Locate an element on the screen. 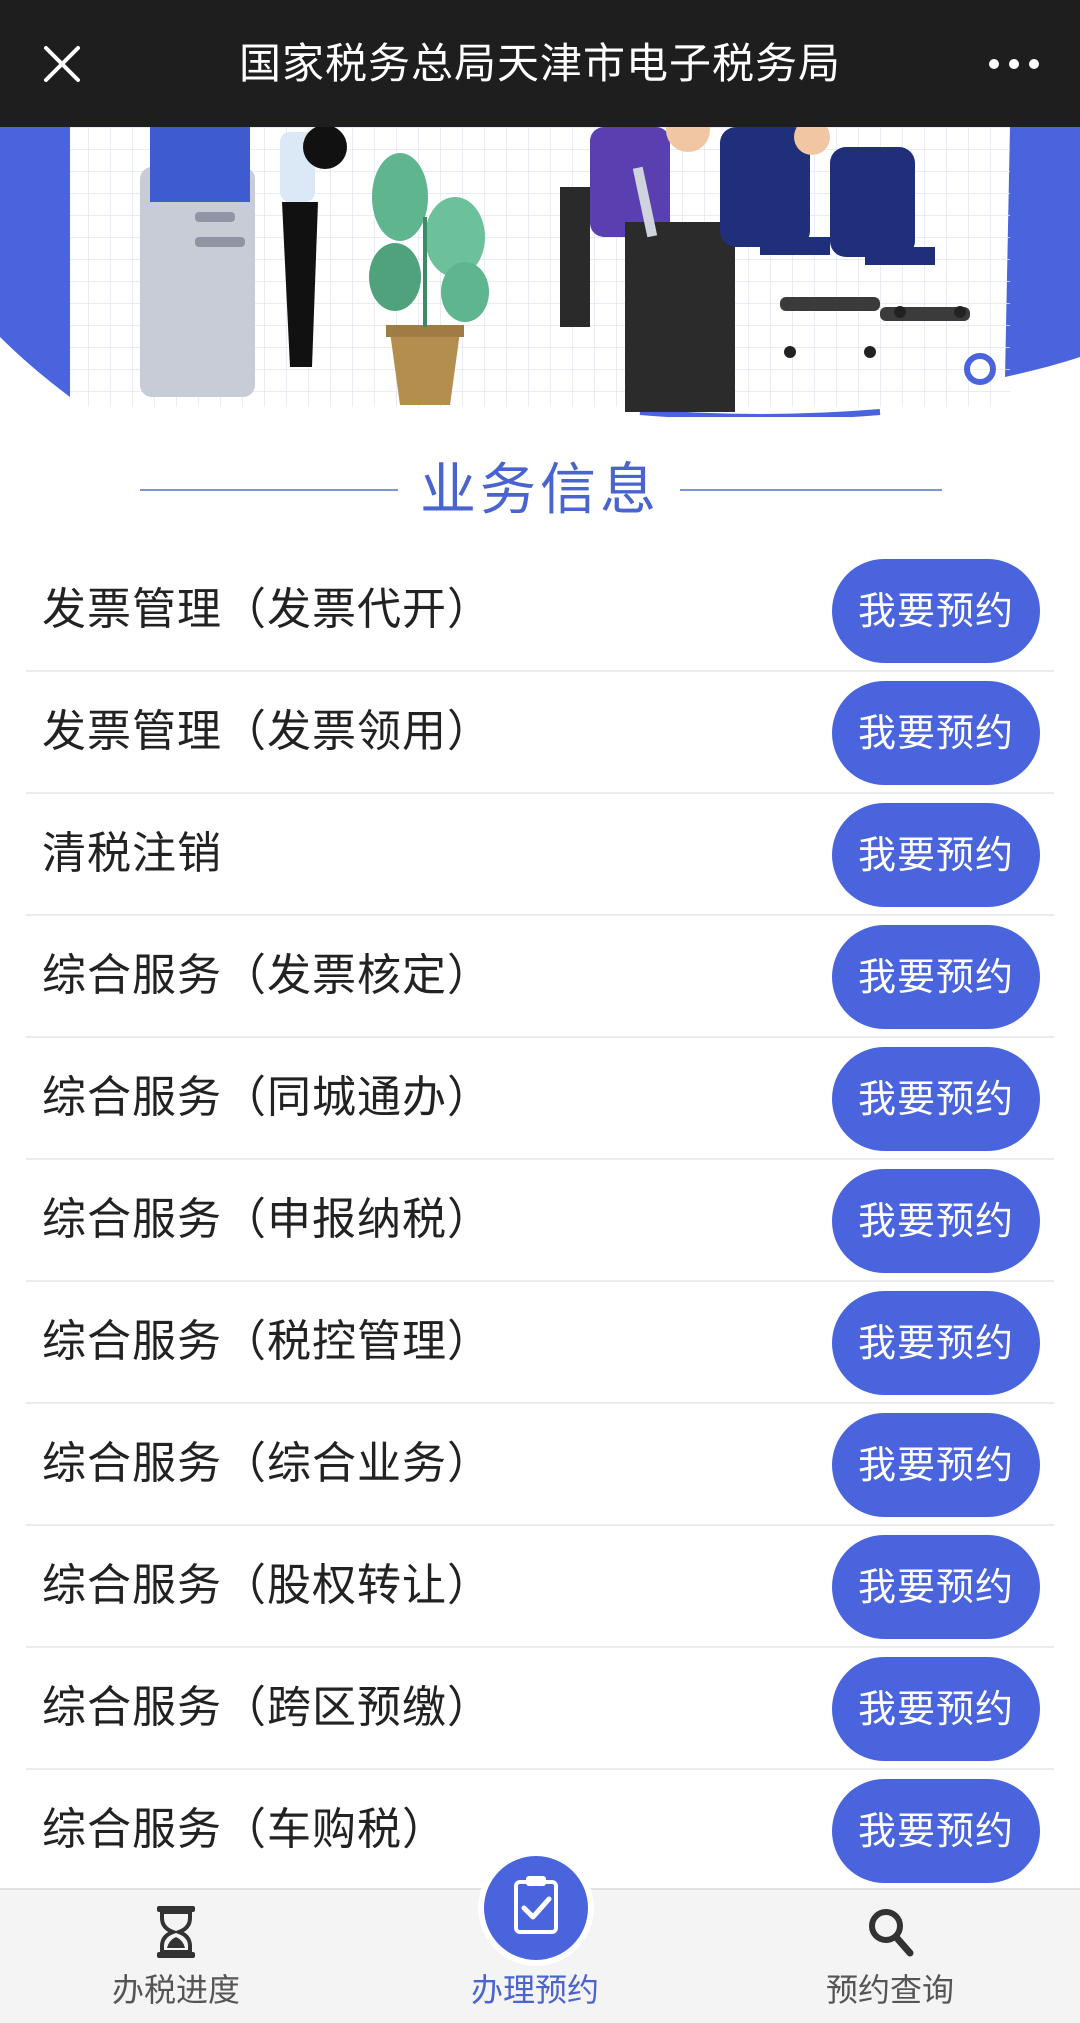 The height and width of the screenshot is (2023, 1080). list-item: 综合服务（同城通办） 我要预约 is located at coordinates (540, 1099).